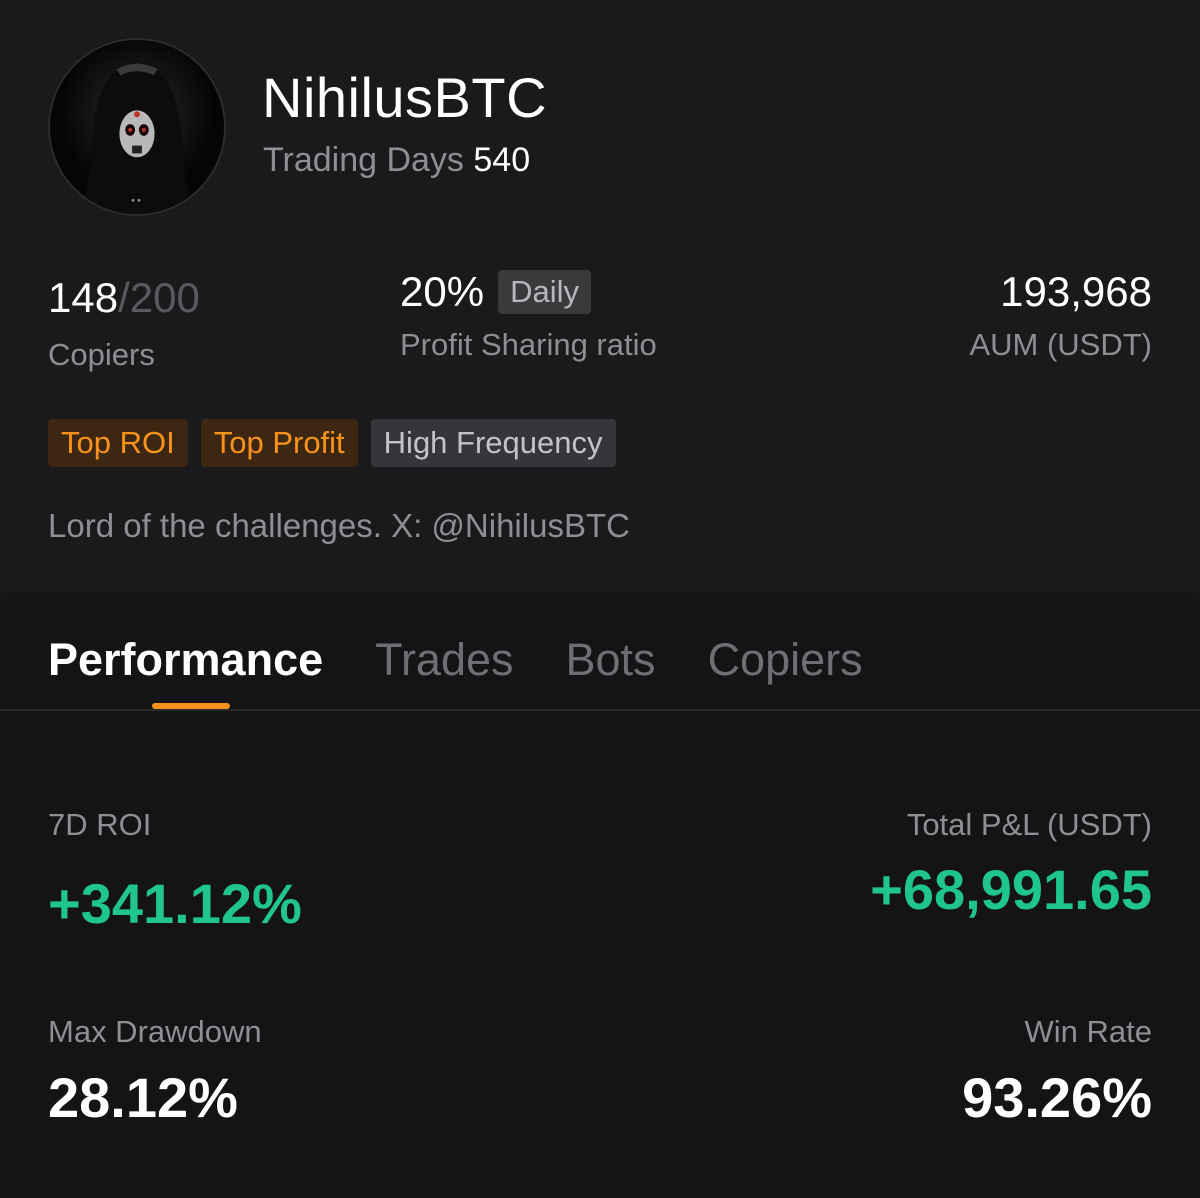 The width and height of the screenshot is (1200, 1198). Describe the element at coordinates (1060, 344) in the screenshot. I see `aum-label: AUM (USDT)` at that location.